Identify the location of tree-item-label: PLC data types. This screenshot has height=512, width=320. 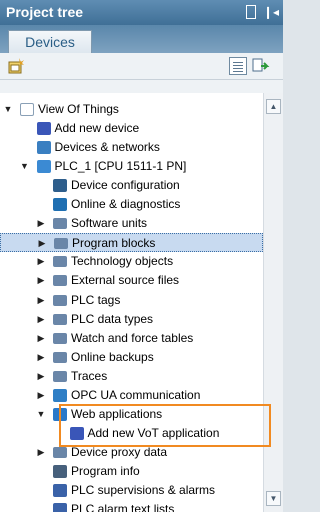
(112, 318).